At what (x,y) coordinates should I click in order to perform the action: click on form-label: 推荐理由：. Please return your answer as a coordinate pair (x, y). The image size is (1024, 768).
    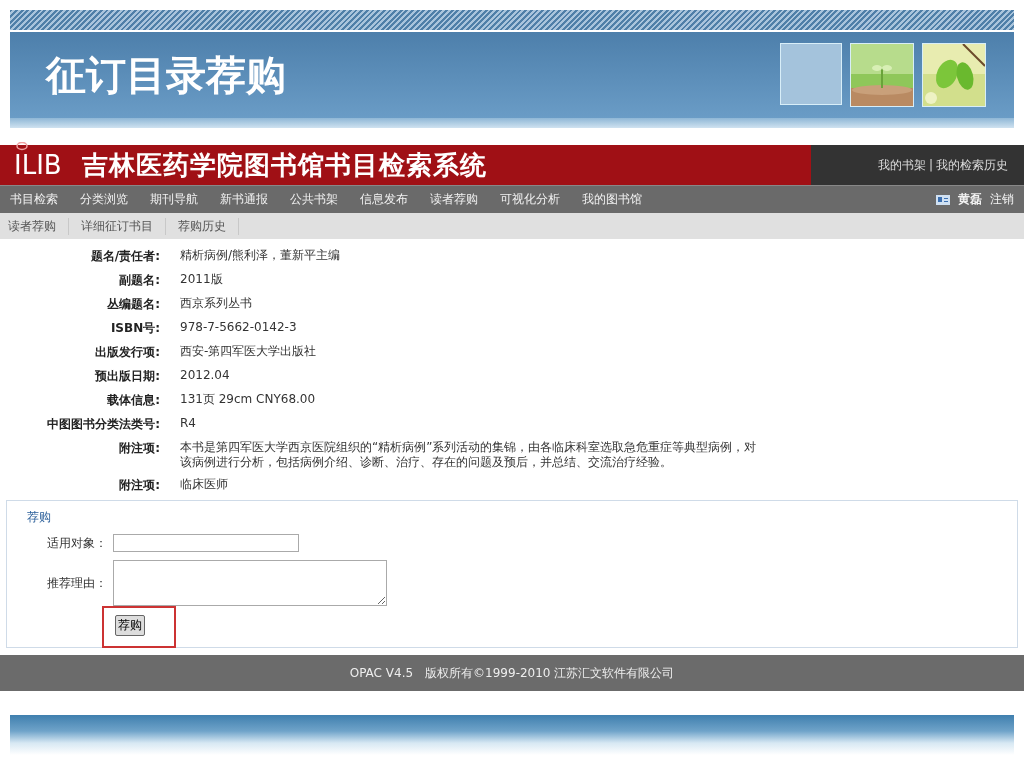
    Looking at the image, I should click on (76, 583).